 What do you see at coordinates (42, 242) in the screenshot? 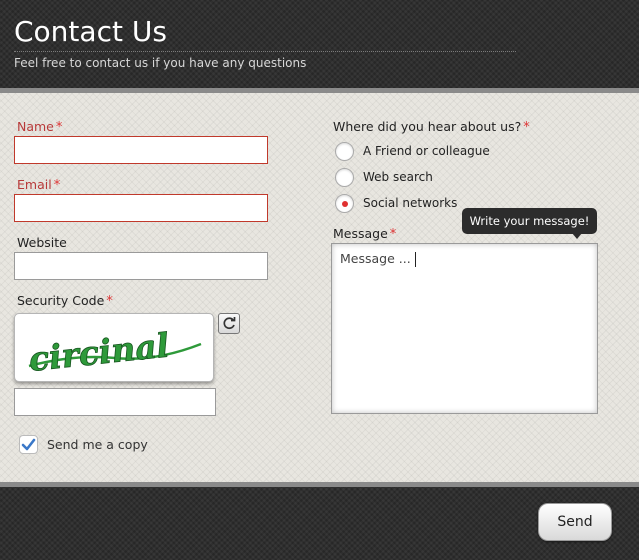
I see `website-label: Website` at bounding box center [42, 242].